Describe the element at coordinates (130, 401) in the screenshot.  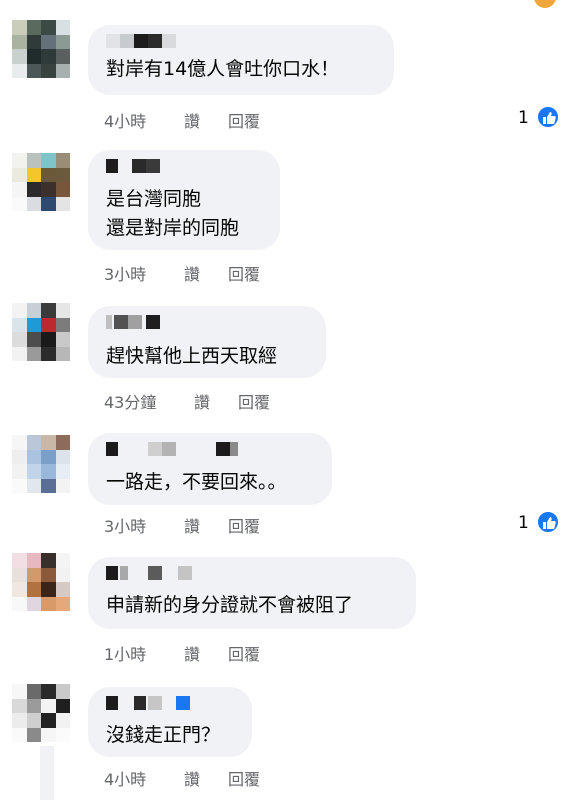
I see `timestamp: 43分鐘` at that location.